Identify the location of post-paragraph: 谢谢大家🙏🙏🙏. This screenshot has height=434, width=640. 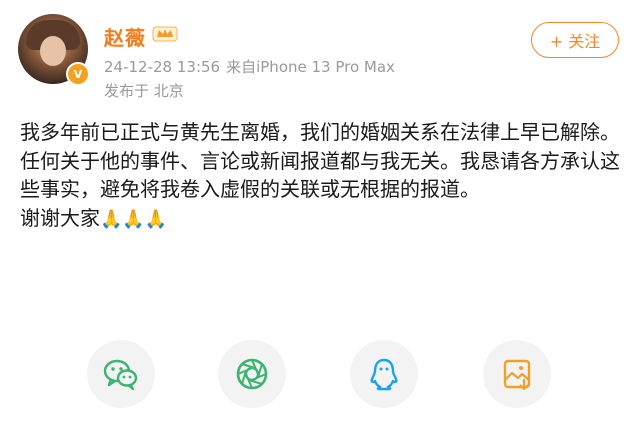
(322, 219).